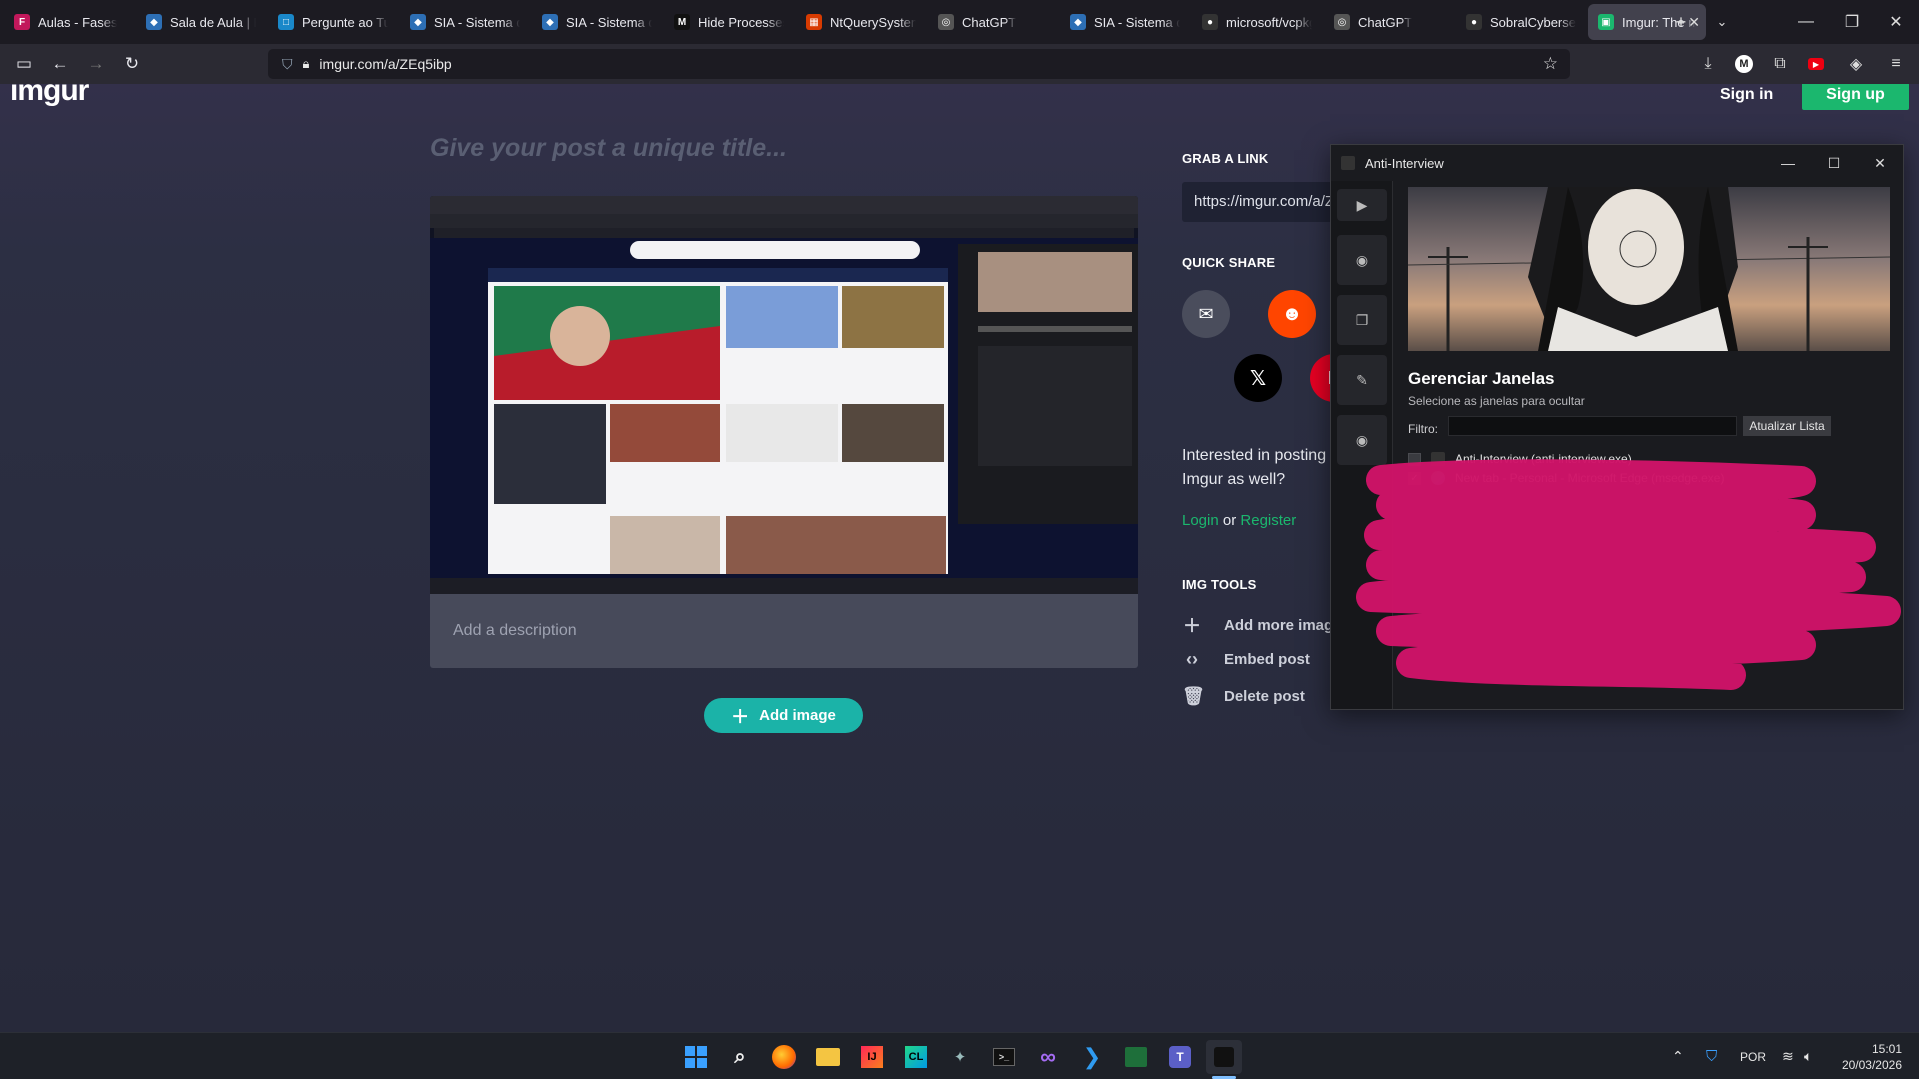 This screenshot has width=1919, height=1079. Describe the element at coordinates (1855, 97) in the screenshot. I see `sign-up-button: Sign up` at that location.